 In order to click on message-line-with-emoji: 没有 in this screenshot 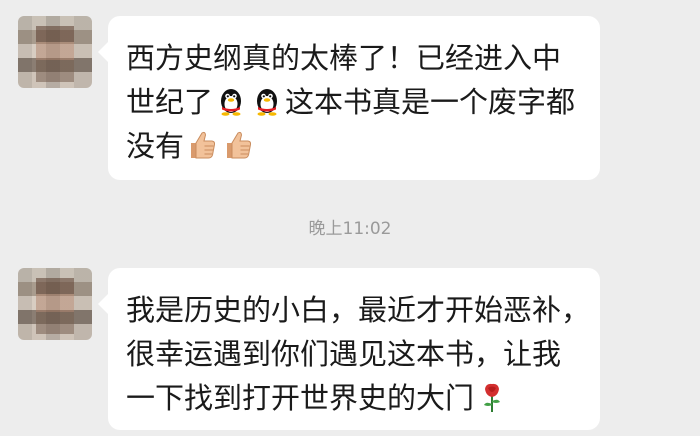, I will do `click(354, 146)`.